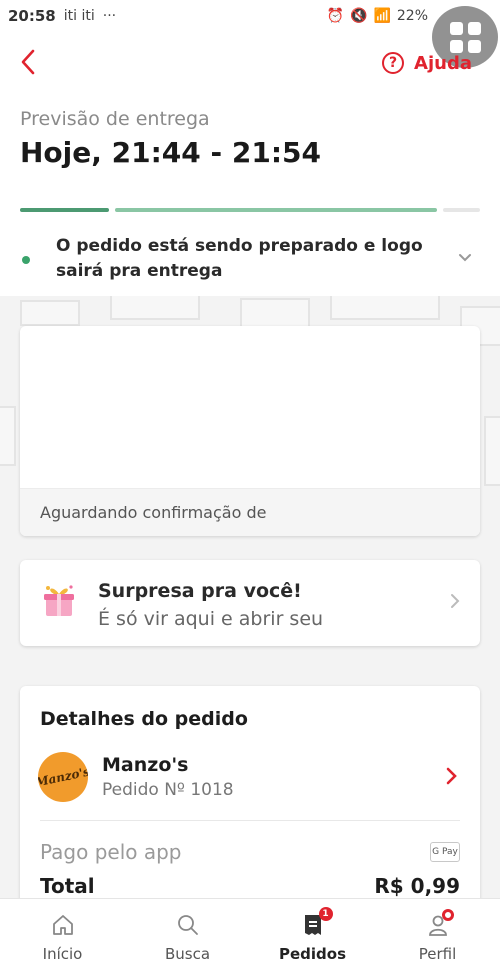  What do you see at coordinates (382, 16) in the screenshot?
I see `wifi-icon: 📶` at bounding box center [382, 16].